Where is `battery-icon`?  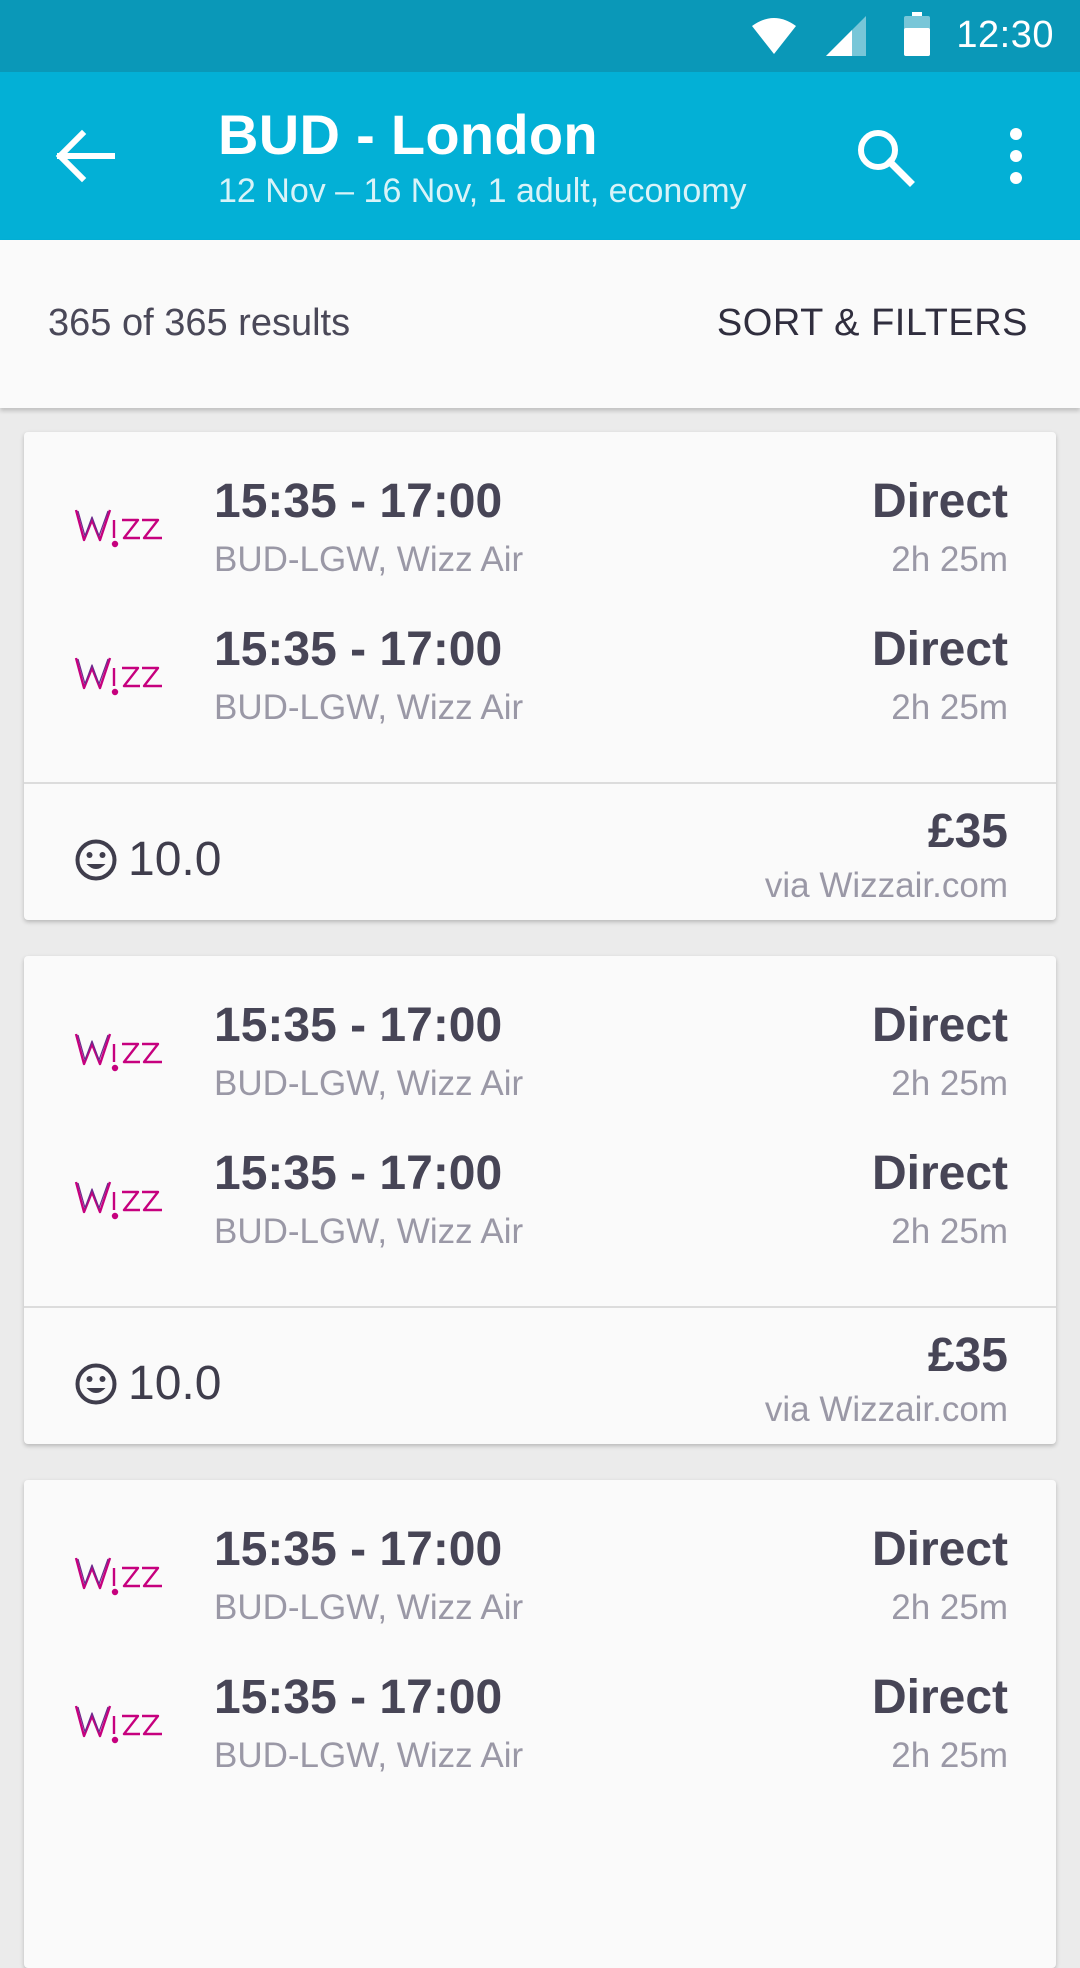
battery-icon is located at coordinates (917, 34).